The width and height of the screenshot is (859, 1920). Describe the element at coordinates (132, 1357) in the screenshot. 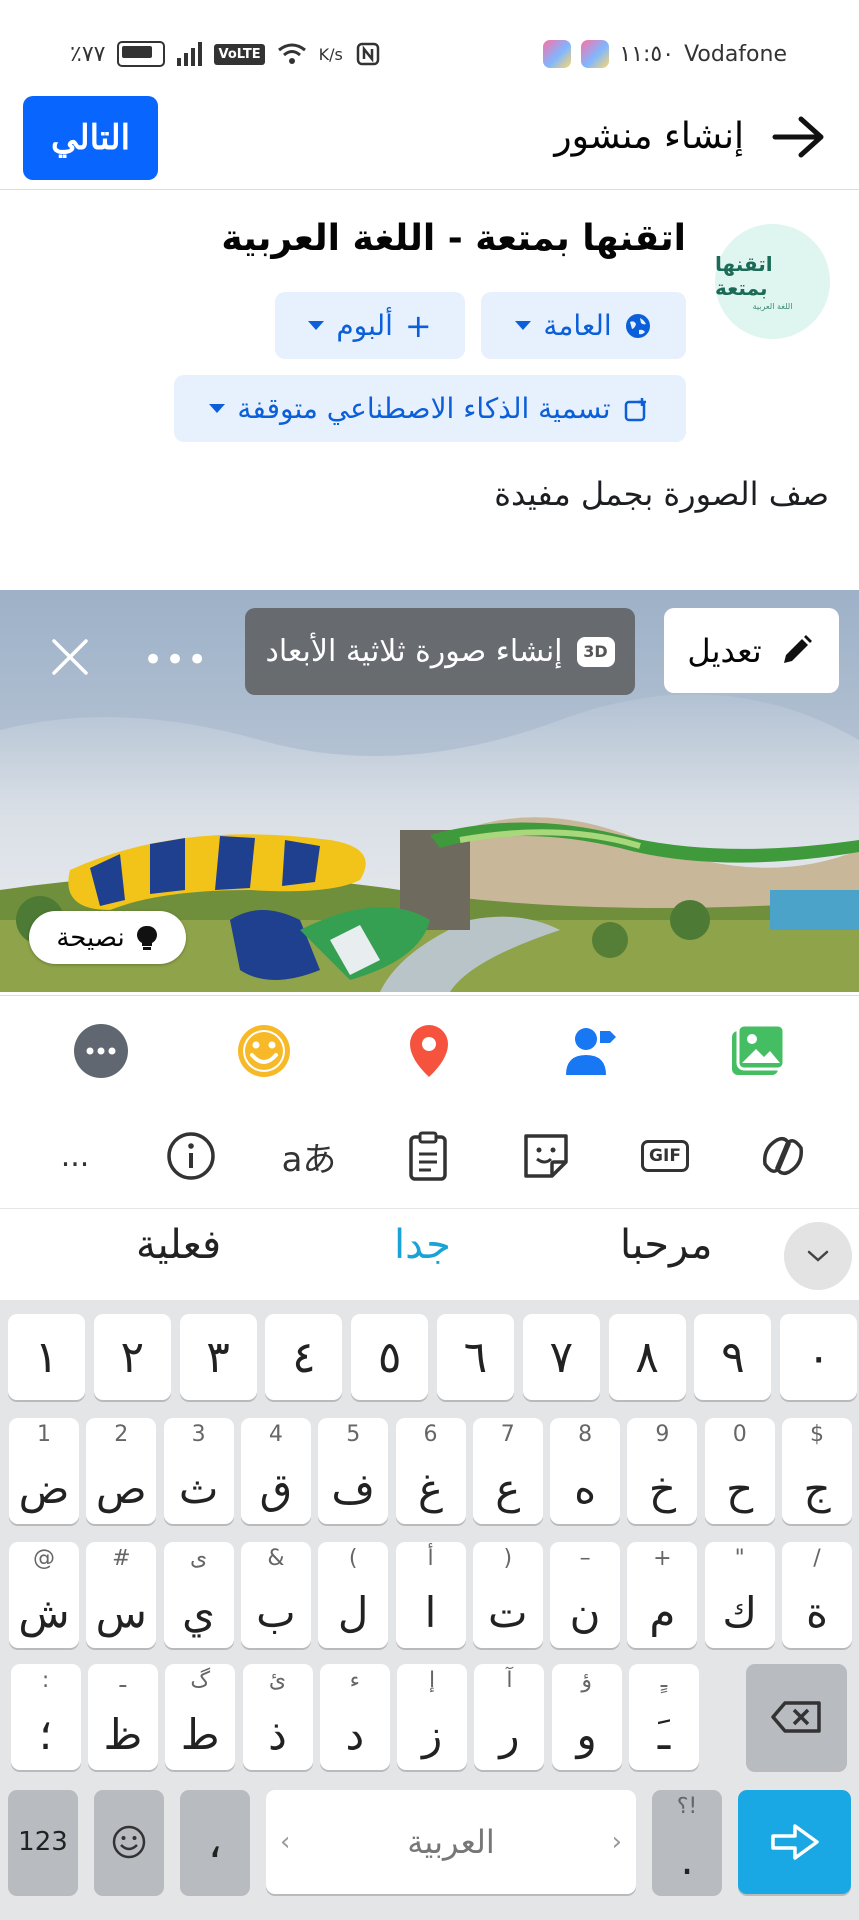

I see `key-digit: ٢` at that location.